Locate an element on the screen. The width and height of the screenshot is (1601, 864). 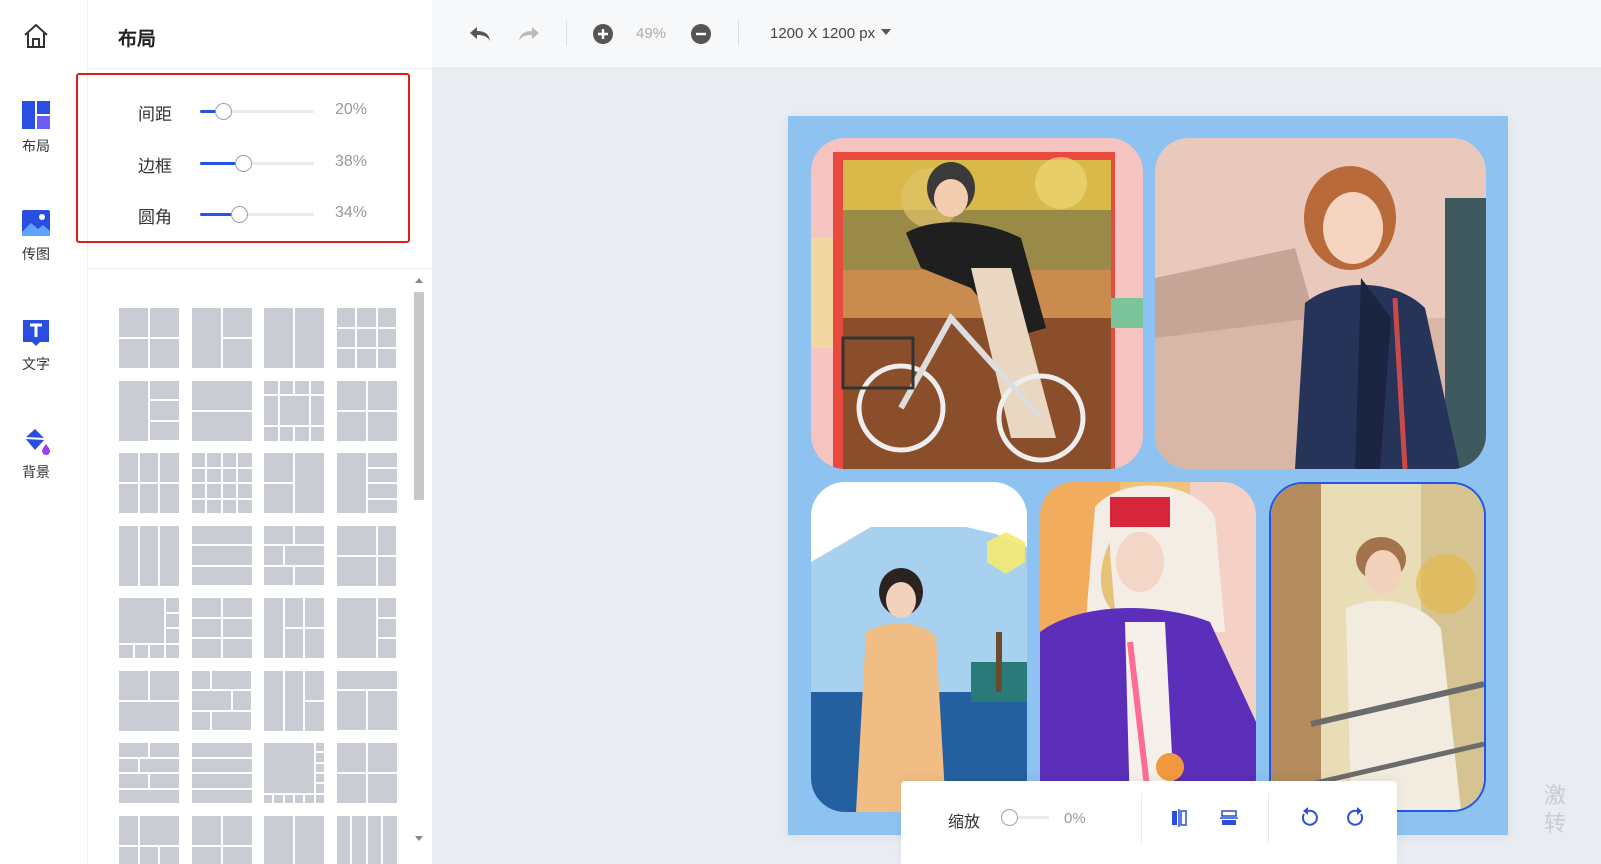
spacing-label: 间距 is located at coordinates (155, 114).